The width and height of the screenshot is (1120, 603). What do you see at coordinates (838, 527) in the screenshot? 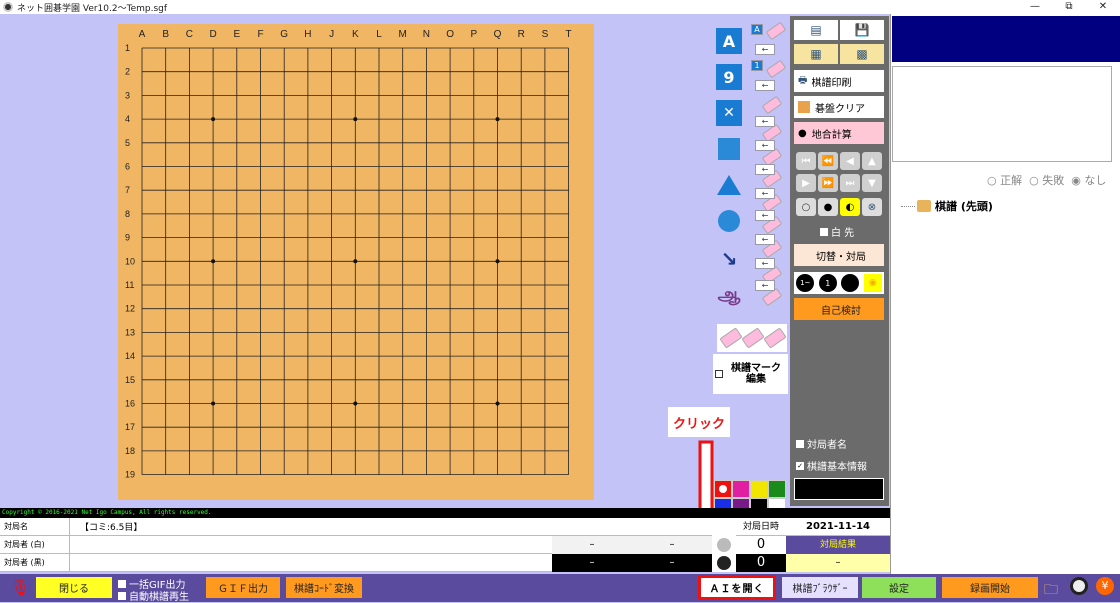
I see `date-value: 2021-11-14` at bounding box center [838, 527].